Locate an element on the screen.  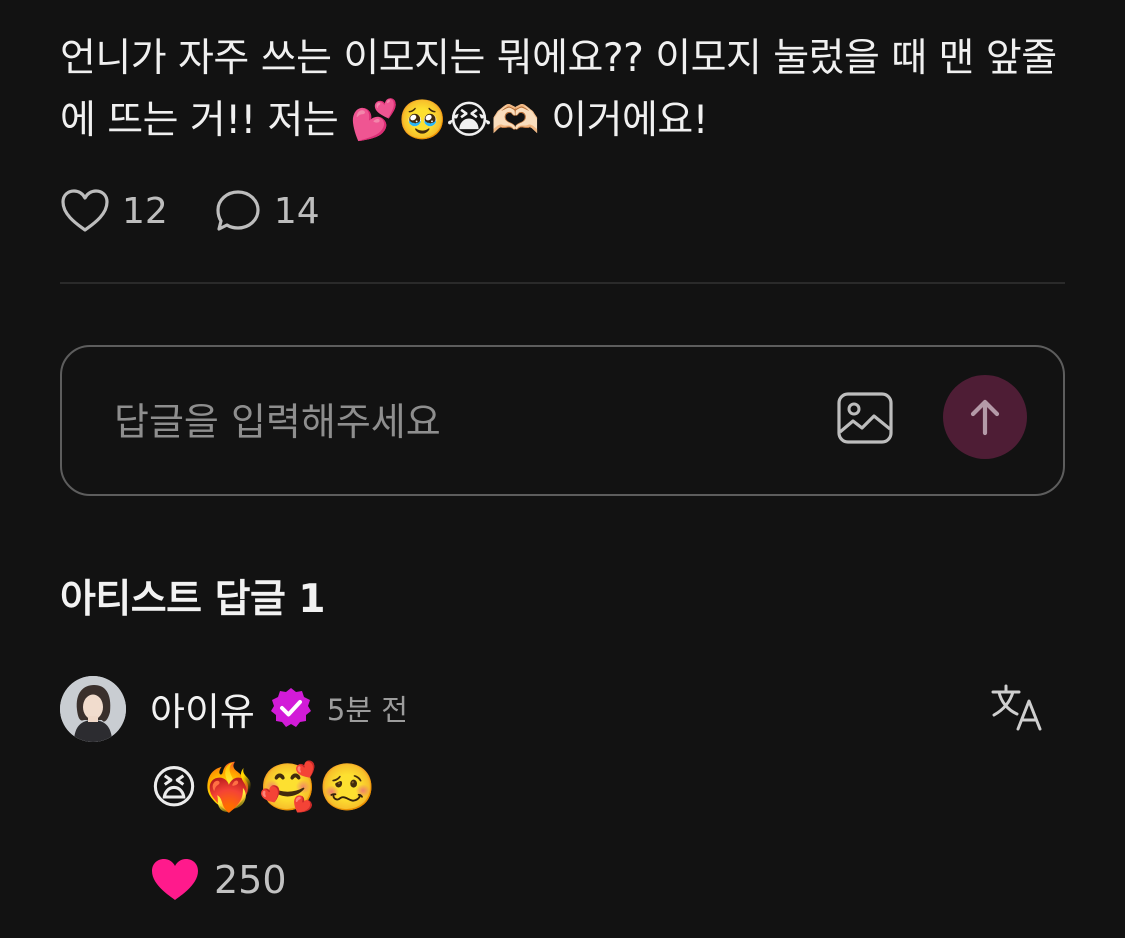
reply-header: 아이유 5분 전 is located at coordinates (279, 708).